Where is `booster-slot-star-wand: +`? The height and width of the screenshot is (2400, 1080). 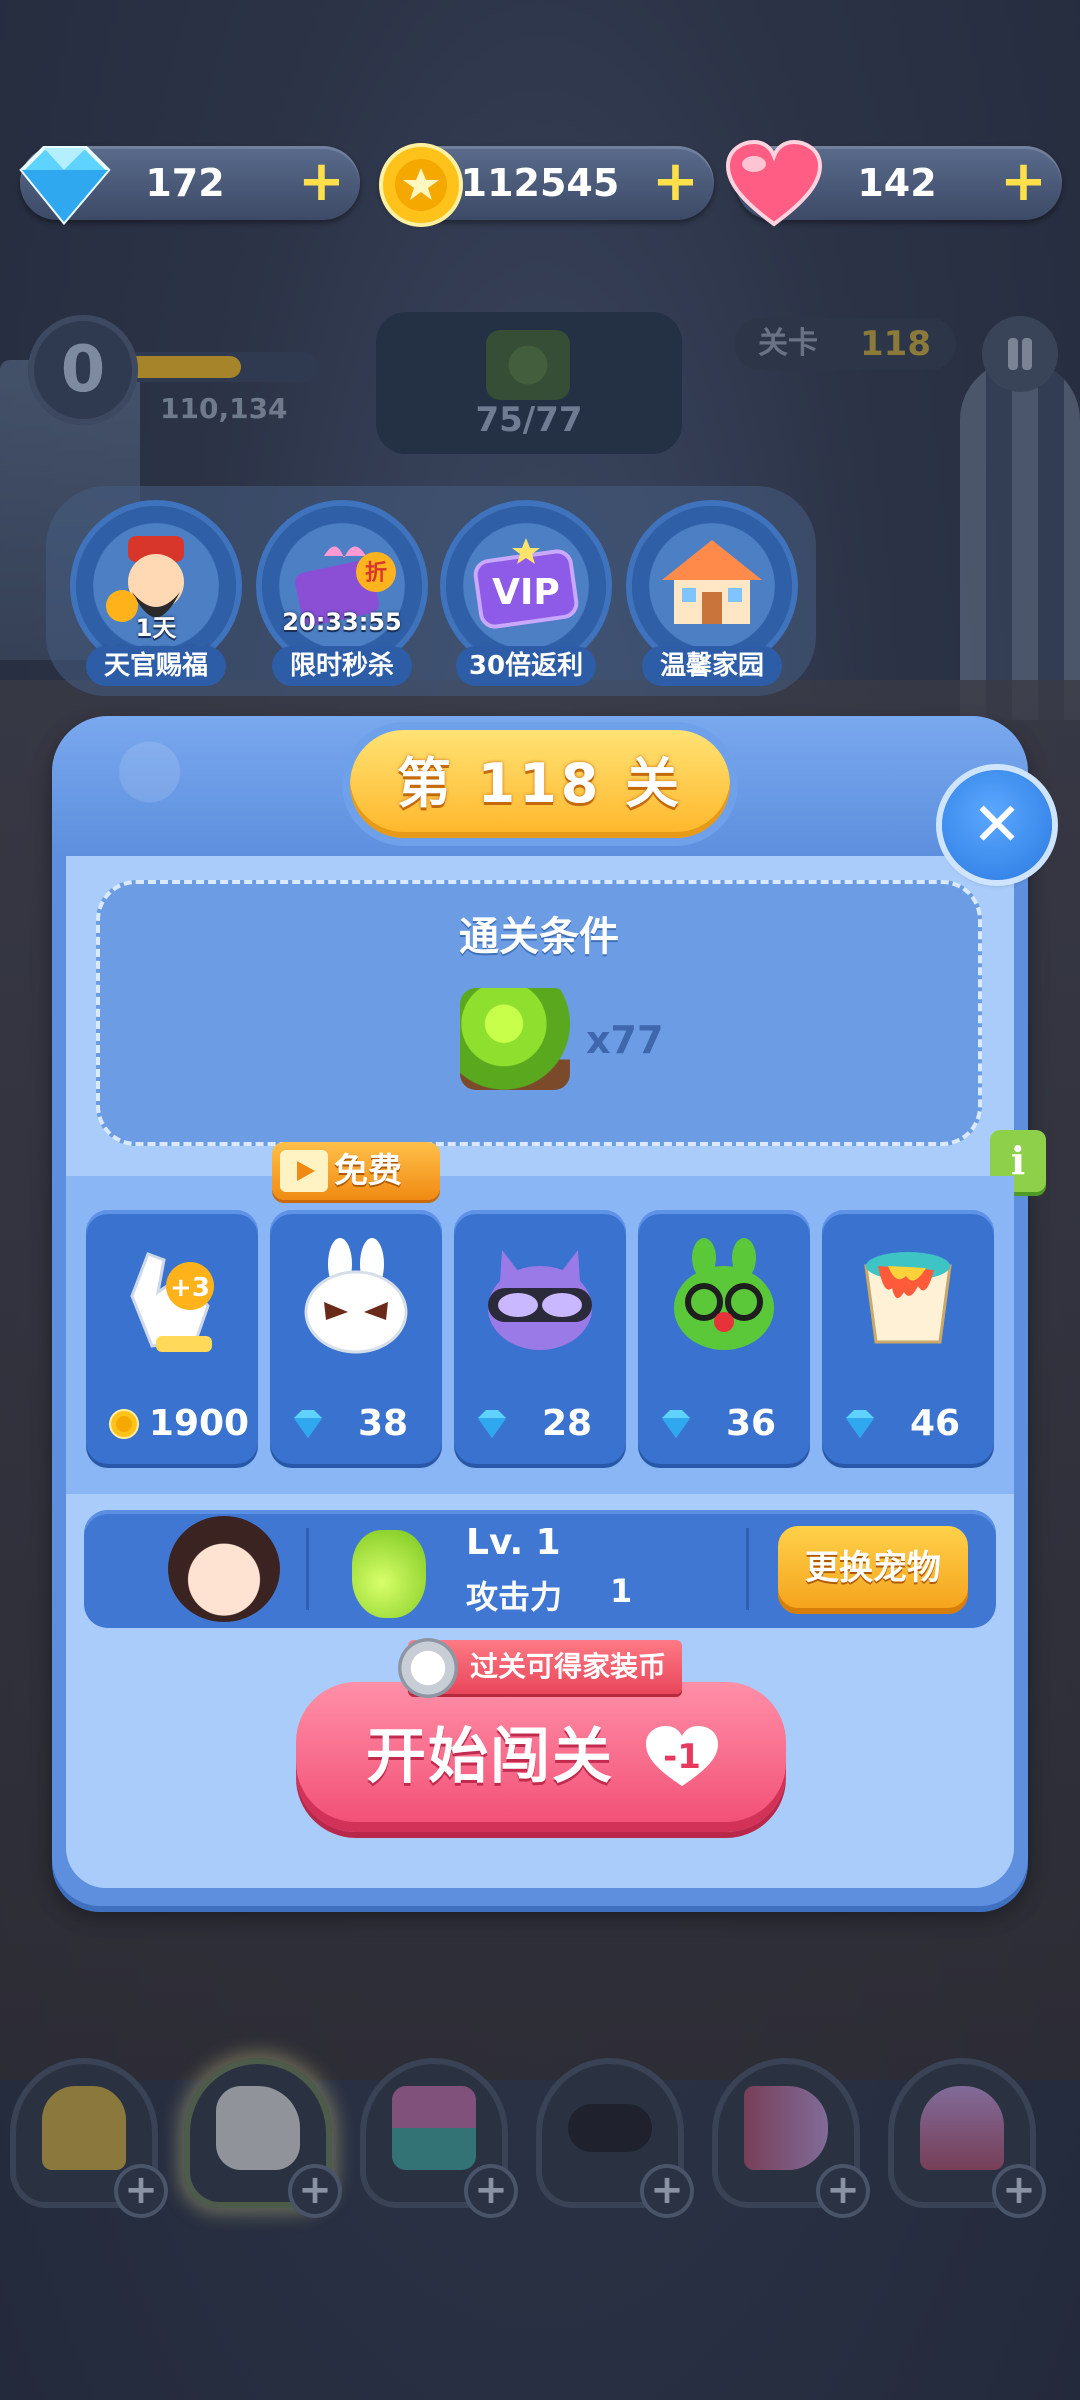 booster-slot-star-wand: + is located at coordinates (87, 2136).